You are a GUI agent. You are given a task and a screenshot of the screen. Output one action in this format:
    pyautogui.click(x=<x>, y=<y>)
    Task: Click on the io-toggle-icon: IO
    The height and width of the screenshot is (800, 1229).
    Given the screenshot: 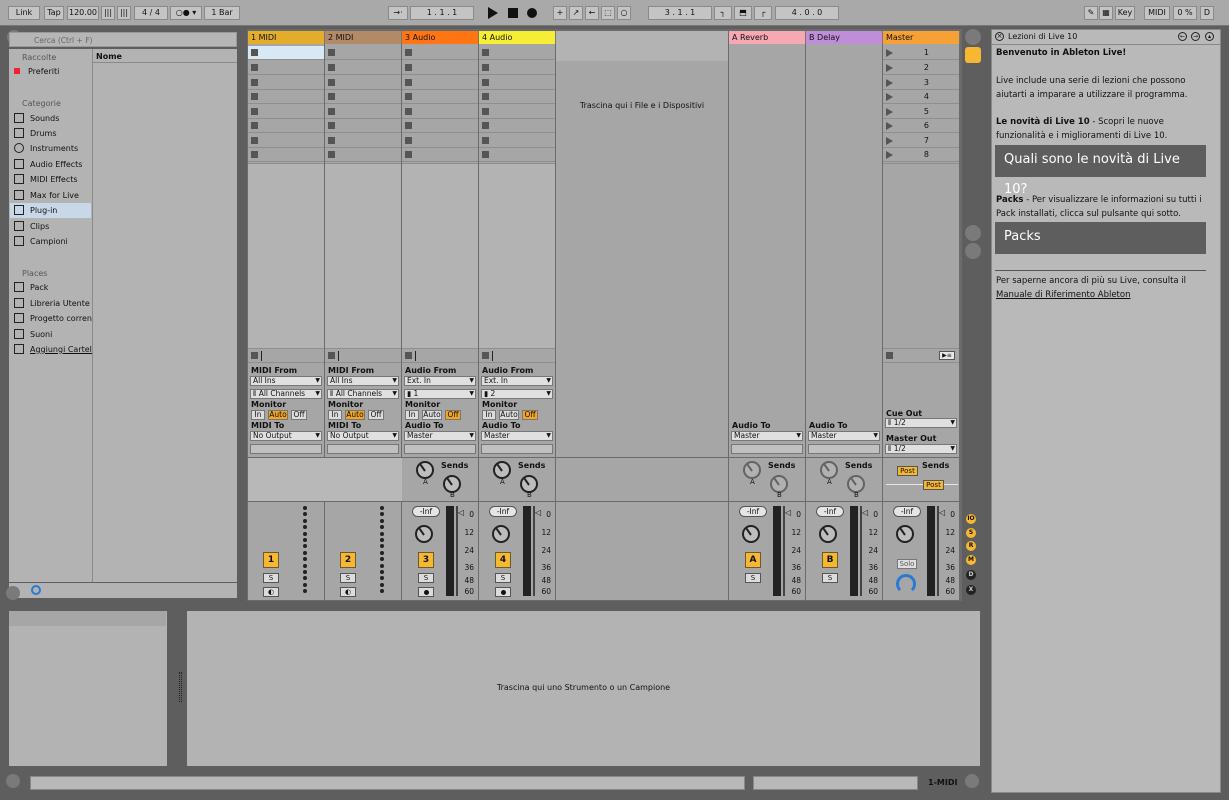 What is the action you would take?
    pyautogui.click(x=971, y=519)
    